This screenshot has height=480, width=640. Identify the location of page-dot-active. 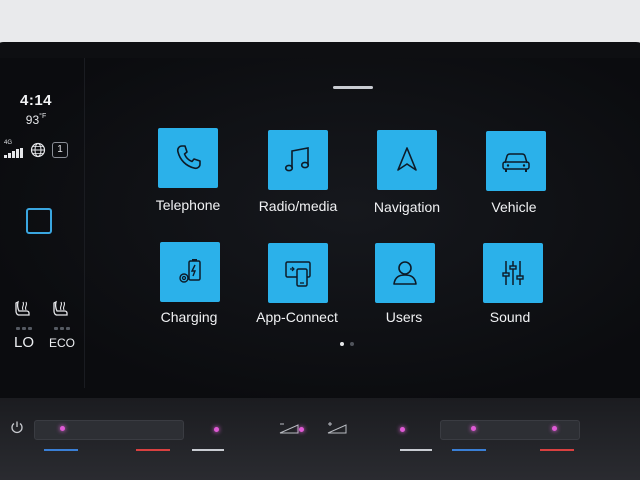
(342, 344).